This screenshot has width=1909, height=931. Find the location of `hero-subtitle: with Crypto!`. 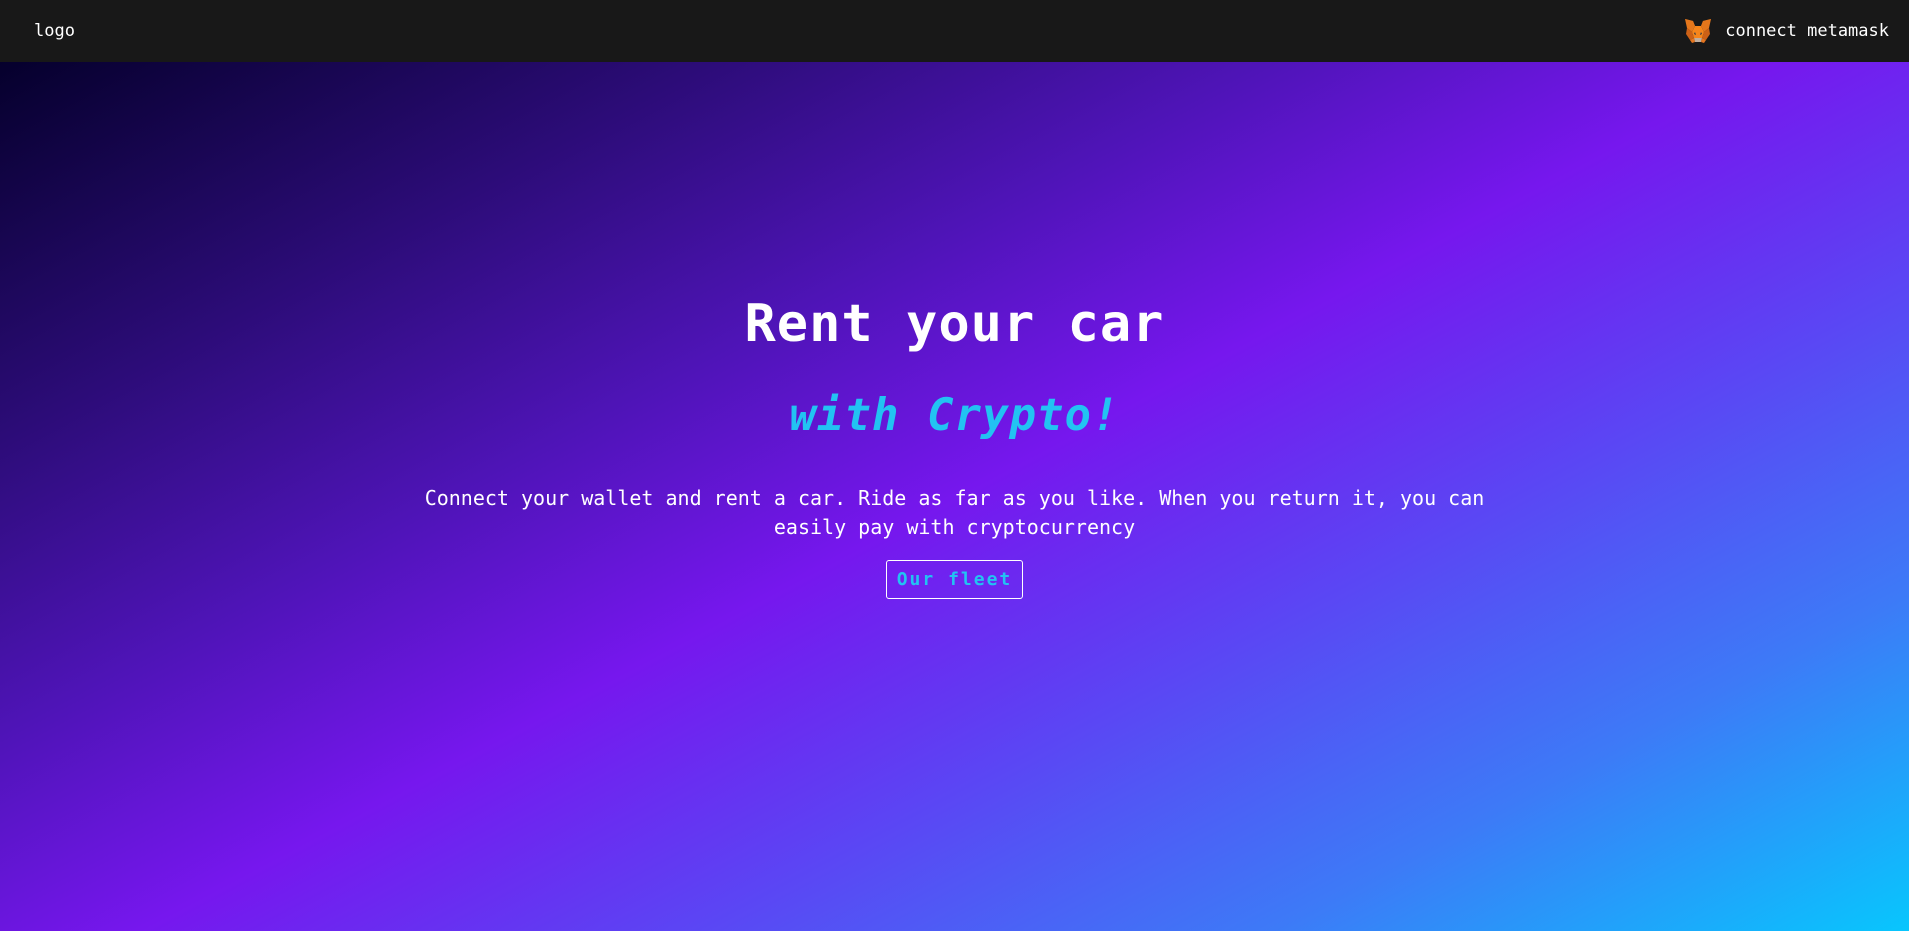

hero-subtitle: with Crypto! is located at coordinates (954, 415).